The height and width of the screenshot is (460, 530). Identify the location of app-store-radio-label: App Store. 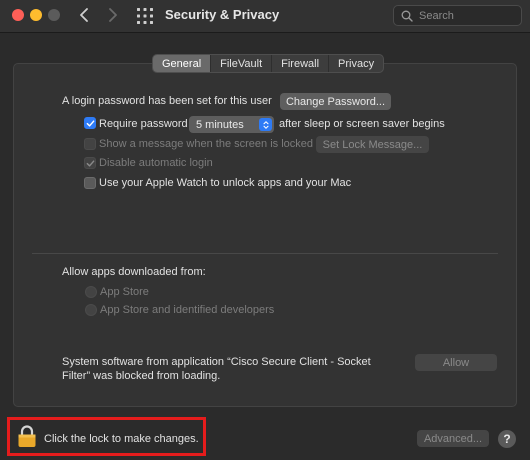
(124, 292).